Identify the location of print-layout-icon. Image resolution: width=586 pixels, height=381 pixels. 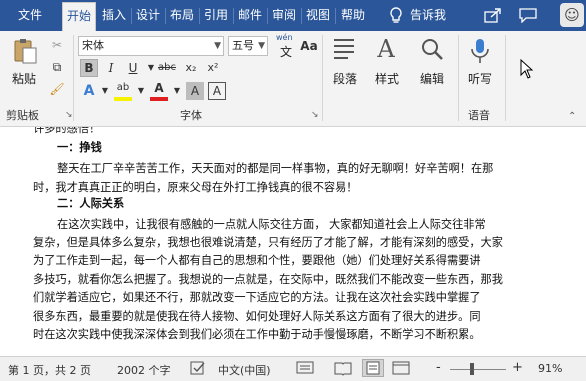
(373, 368).